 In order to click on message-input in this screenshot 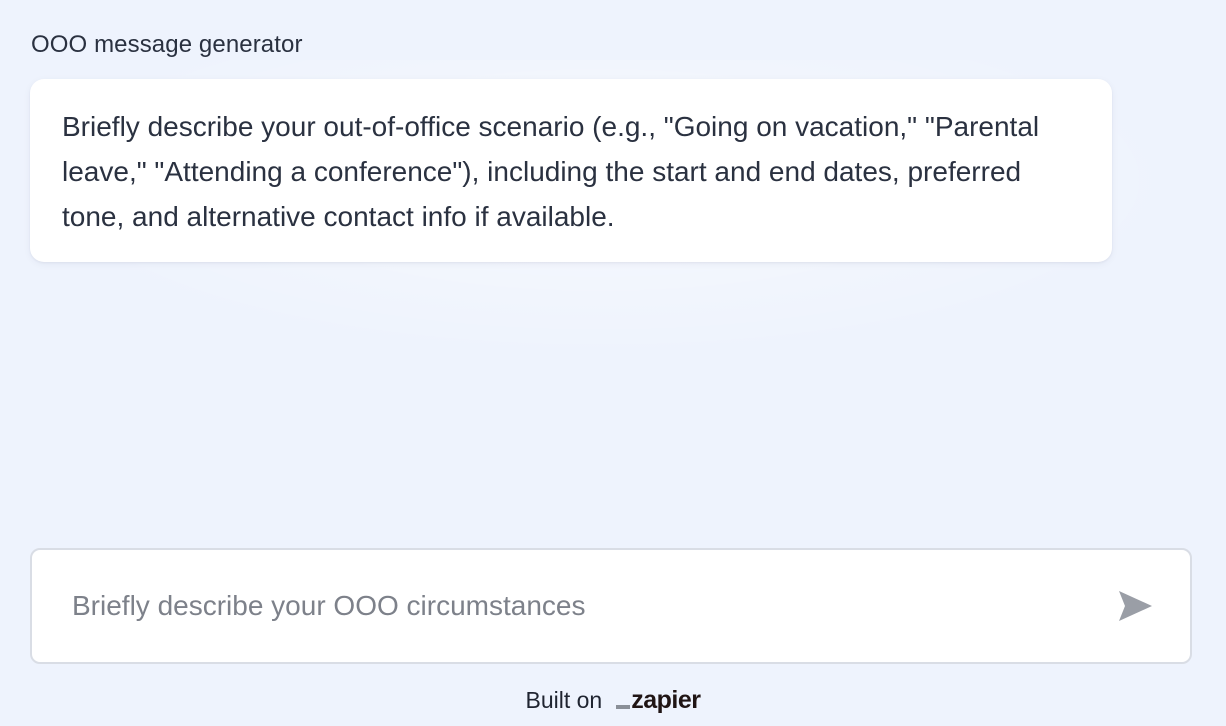, I will do `click(572, 606)`.